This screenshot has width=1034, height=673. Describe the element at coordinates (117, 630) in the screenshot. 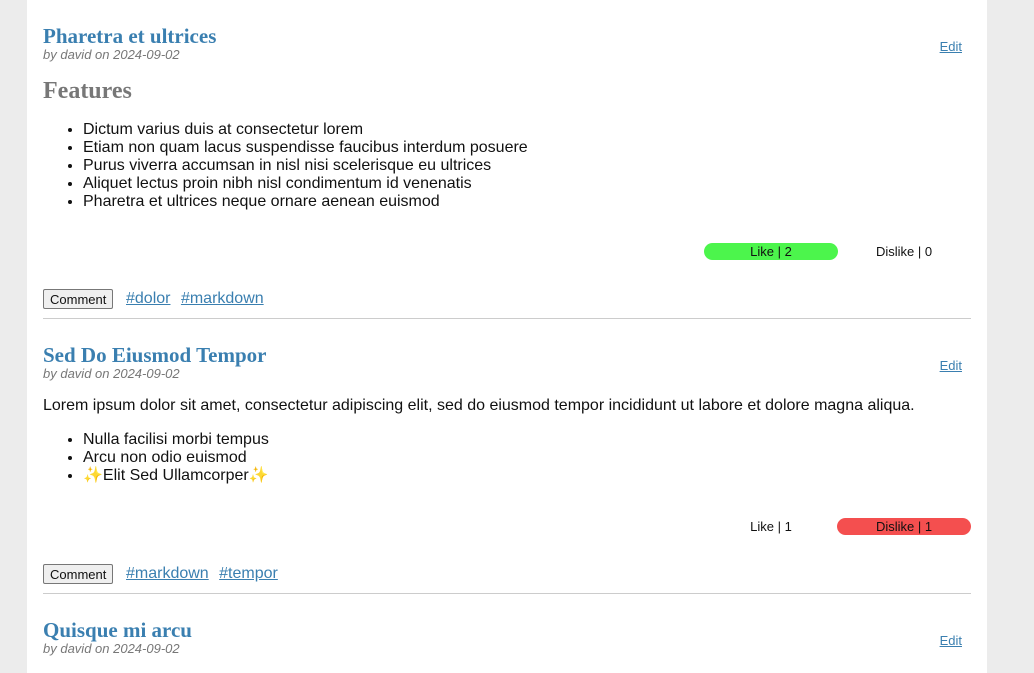

I see `post-title-link: Quisque mi arcu` at that location.